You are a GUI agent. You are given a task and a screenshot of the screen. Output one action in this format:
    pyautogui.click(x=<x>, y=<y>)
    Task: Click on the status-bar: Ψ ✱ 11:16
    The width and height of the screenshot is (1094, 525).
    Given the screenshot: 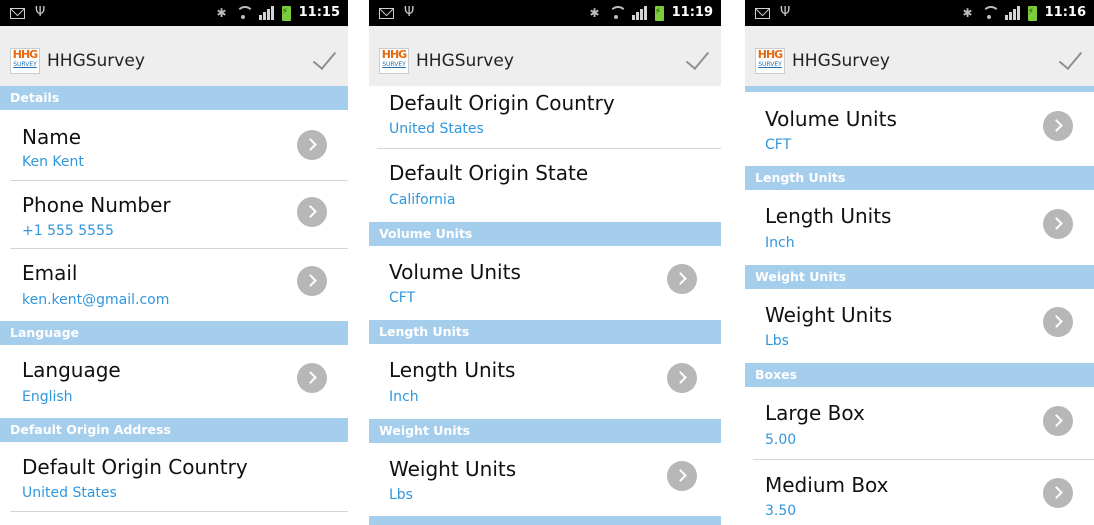 What is the action you would take?
    pyautogui.click(x=919, y=13)
    